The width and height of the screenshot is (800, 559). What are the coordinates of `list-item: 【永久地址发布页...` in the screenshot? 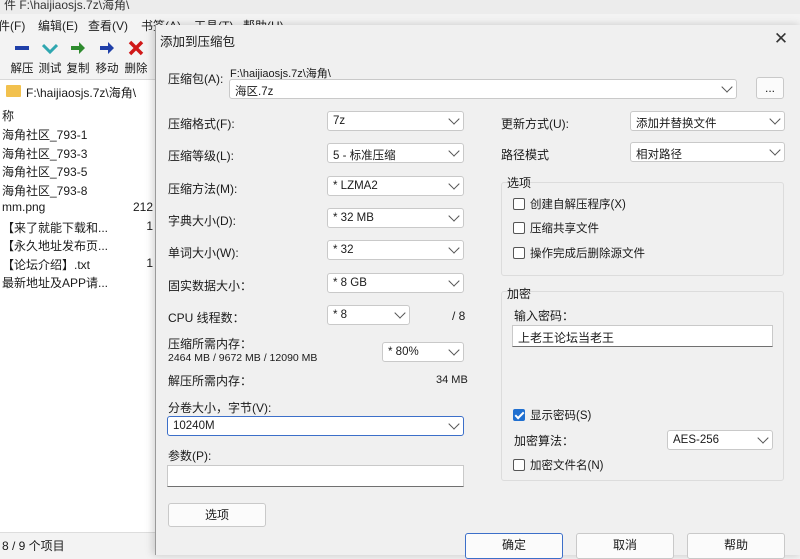 It's located at (77, 245).